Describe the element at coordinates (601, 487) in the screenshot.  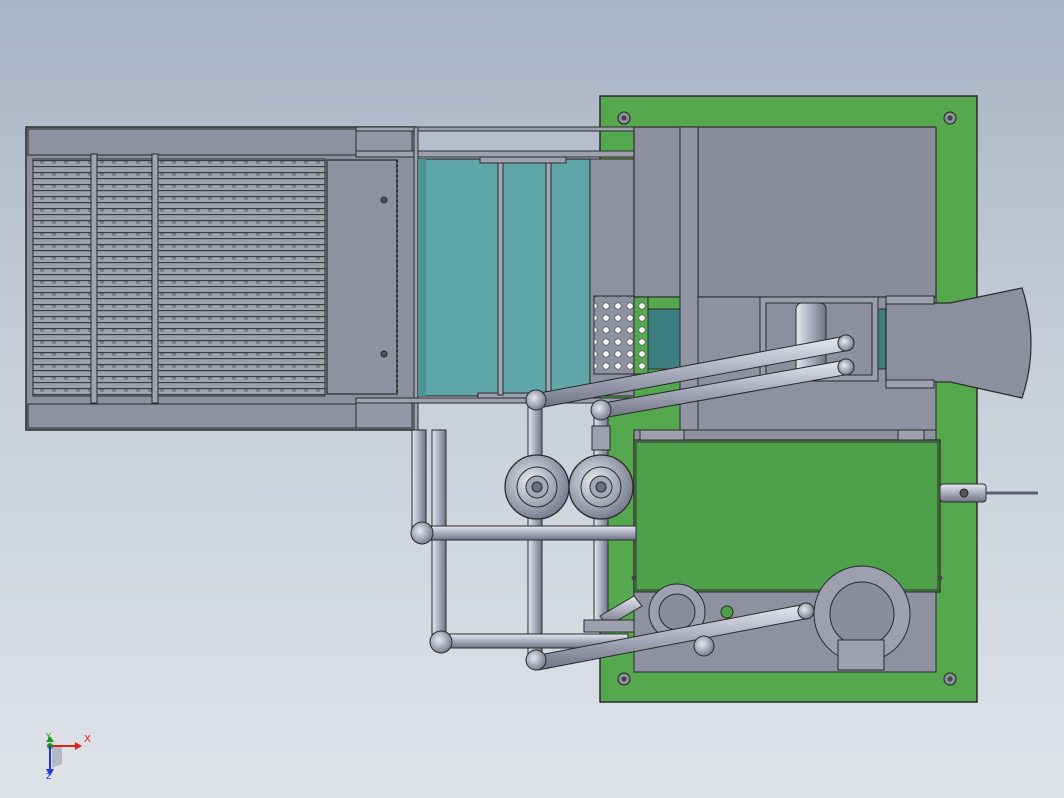
I see `pump-right` at that location.